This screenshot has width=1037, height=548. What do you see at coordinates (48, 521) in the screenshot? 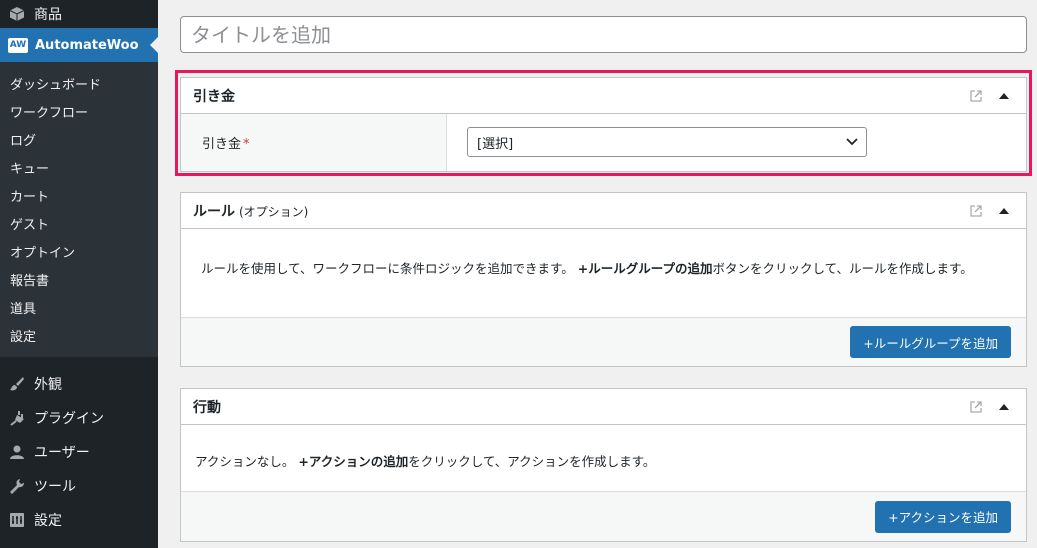
I see `menu-settings-label: 設定` at bounding box center [48, 521].